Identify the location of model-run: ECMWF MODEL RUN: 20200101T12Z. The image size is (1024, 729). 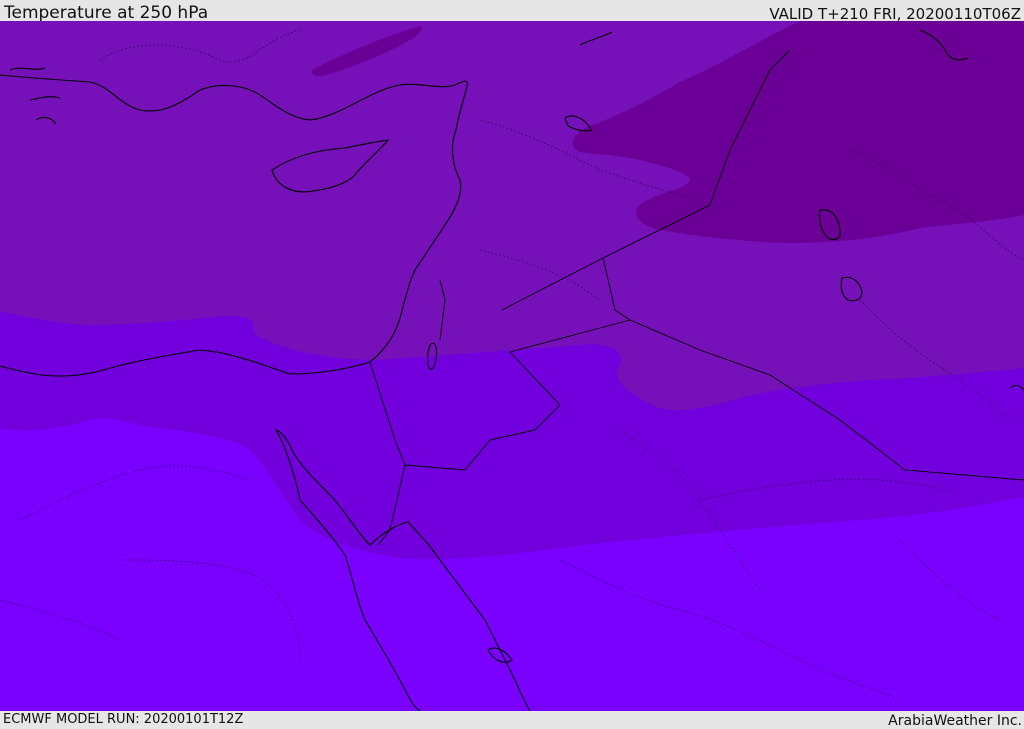
(123, 719).